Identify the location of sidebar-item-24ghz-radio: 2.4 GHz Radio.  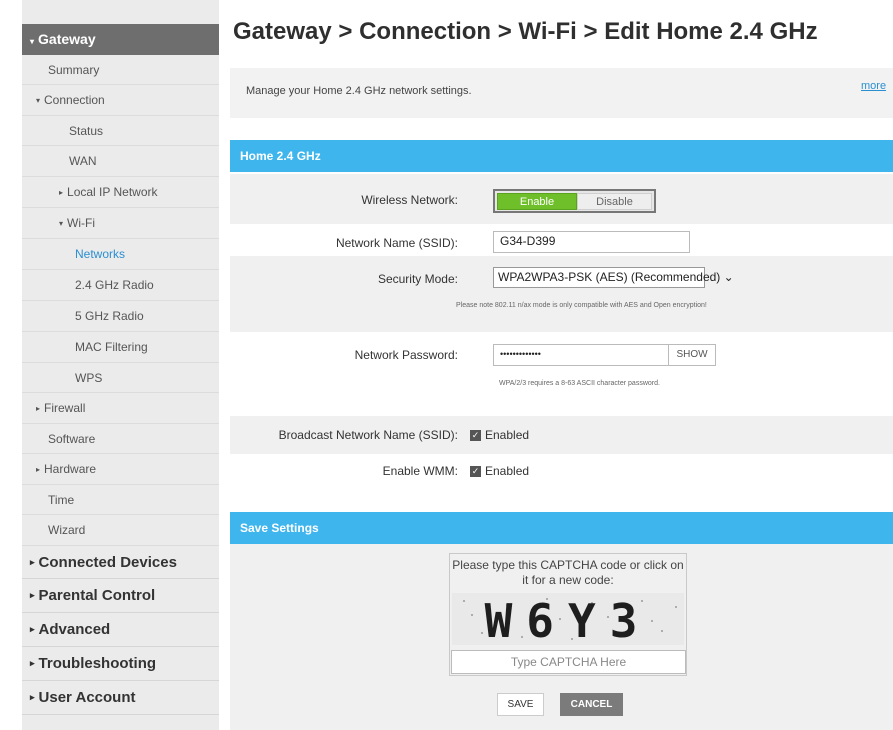
(120, 285).